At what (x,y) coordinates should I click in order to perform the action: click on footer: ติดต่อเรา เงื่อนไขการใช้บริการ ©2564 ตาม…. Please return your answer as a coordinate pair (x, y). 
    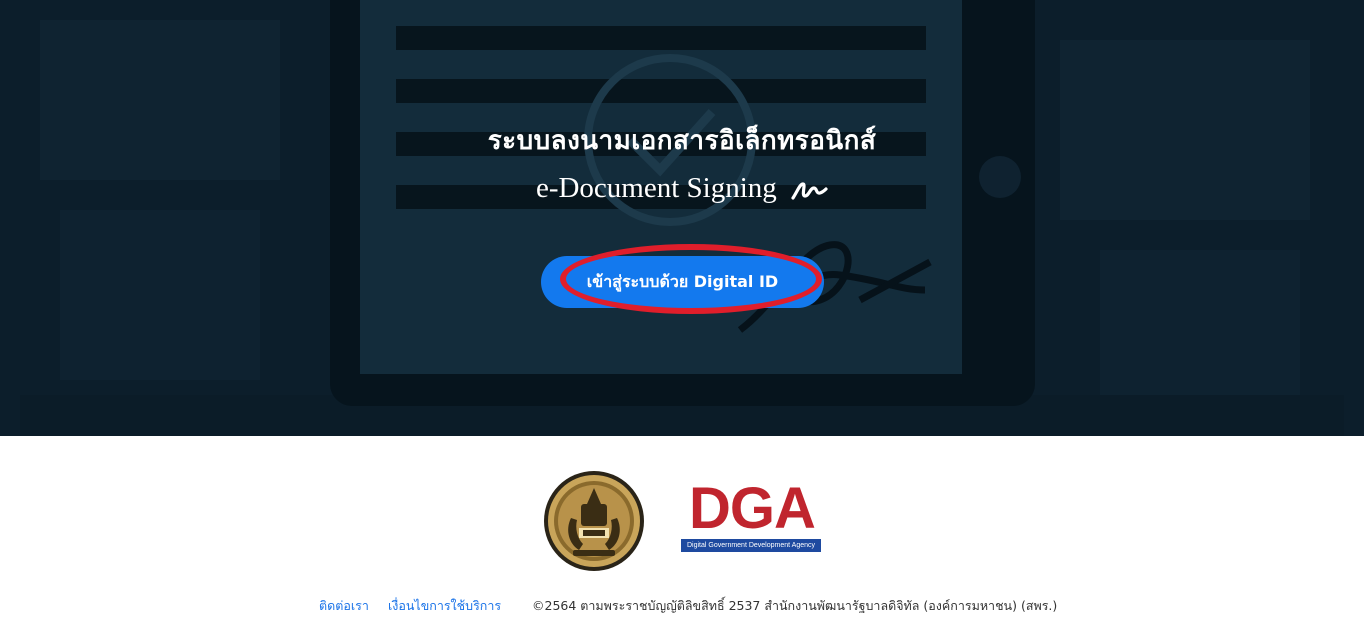
    Looking at the image, I should click on (682, 606).